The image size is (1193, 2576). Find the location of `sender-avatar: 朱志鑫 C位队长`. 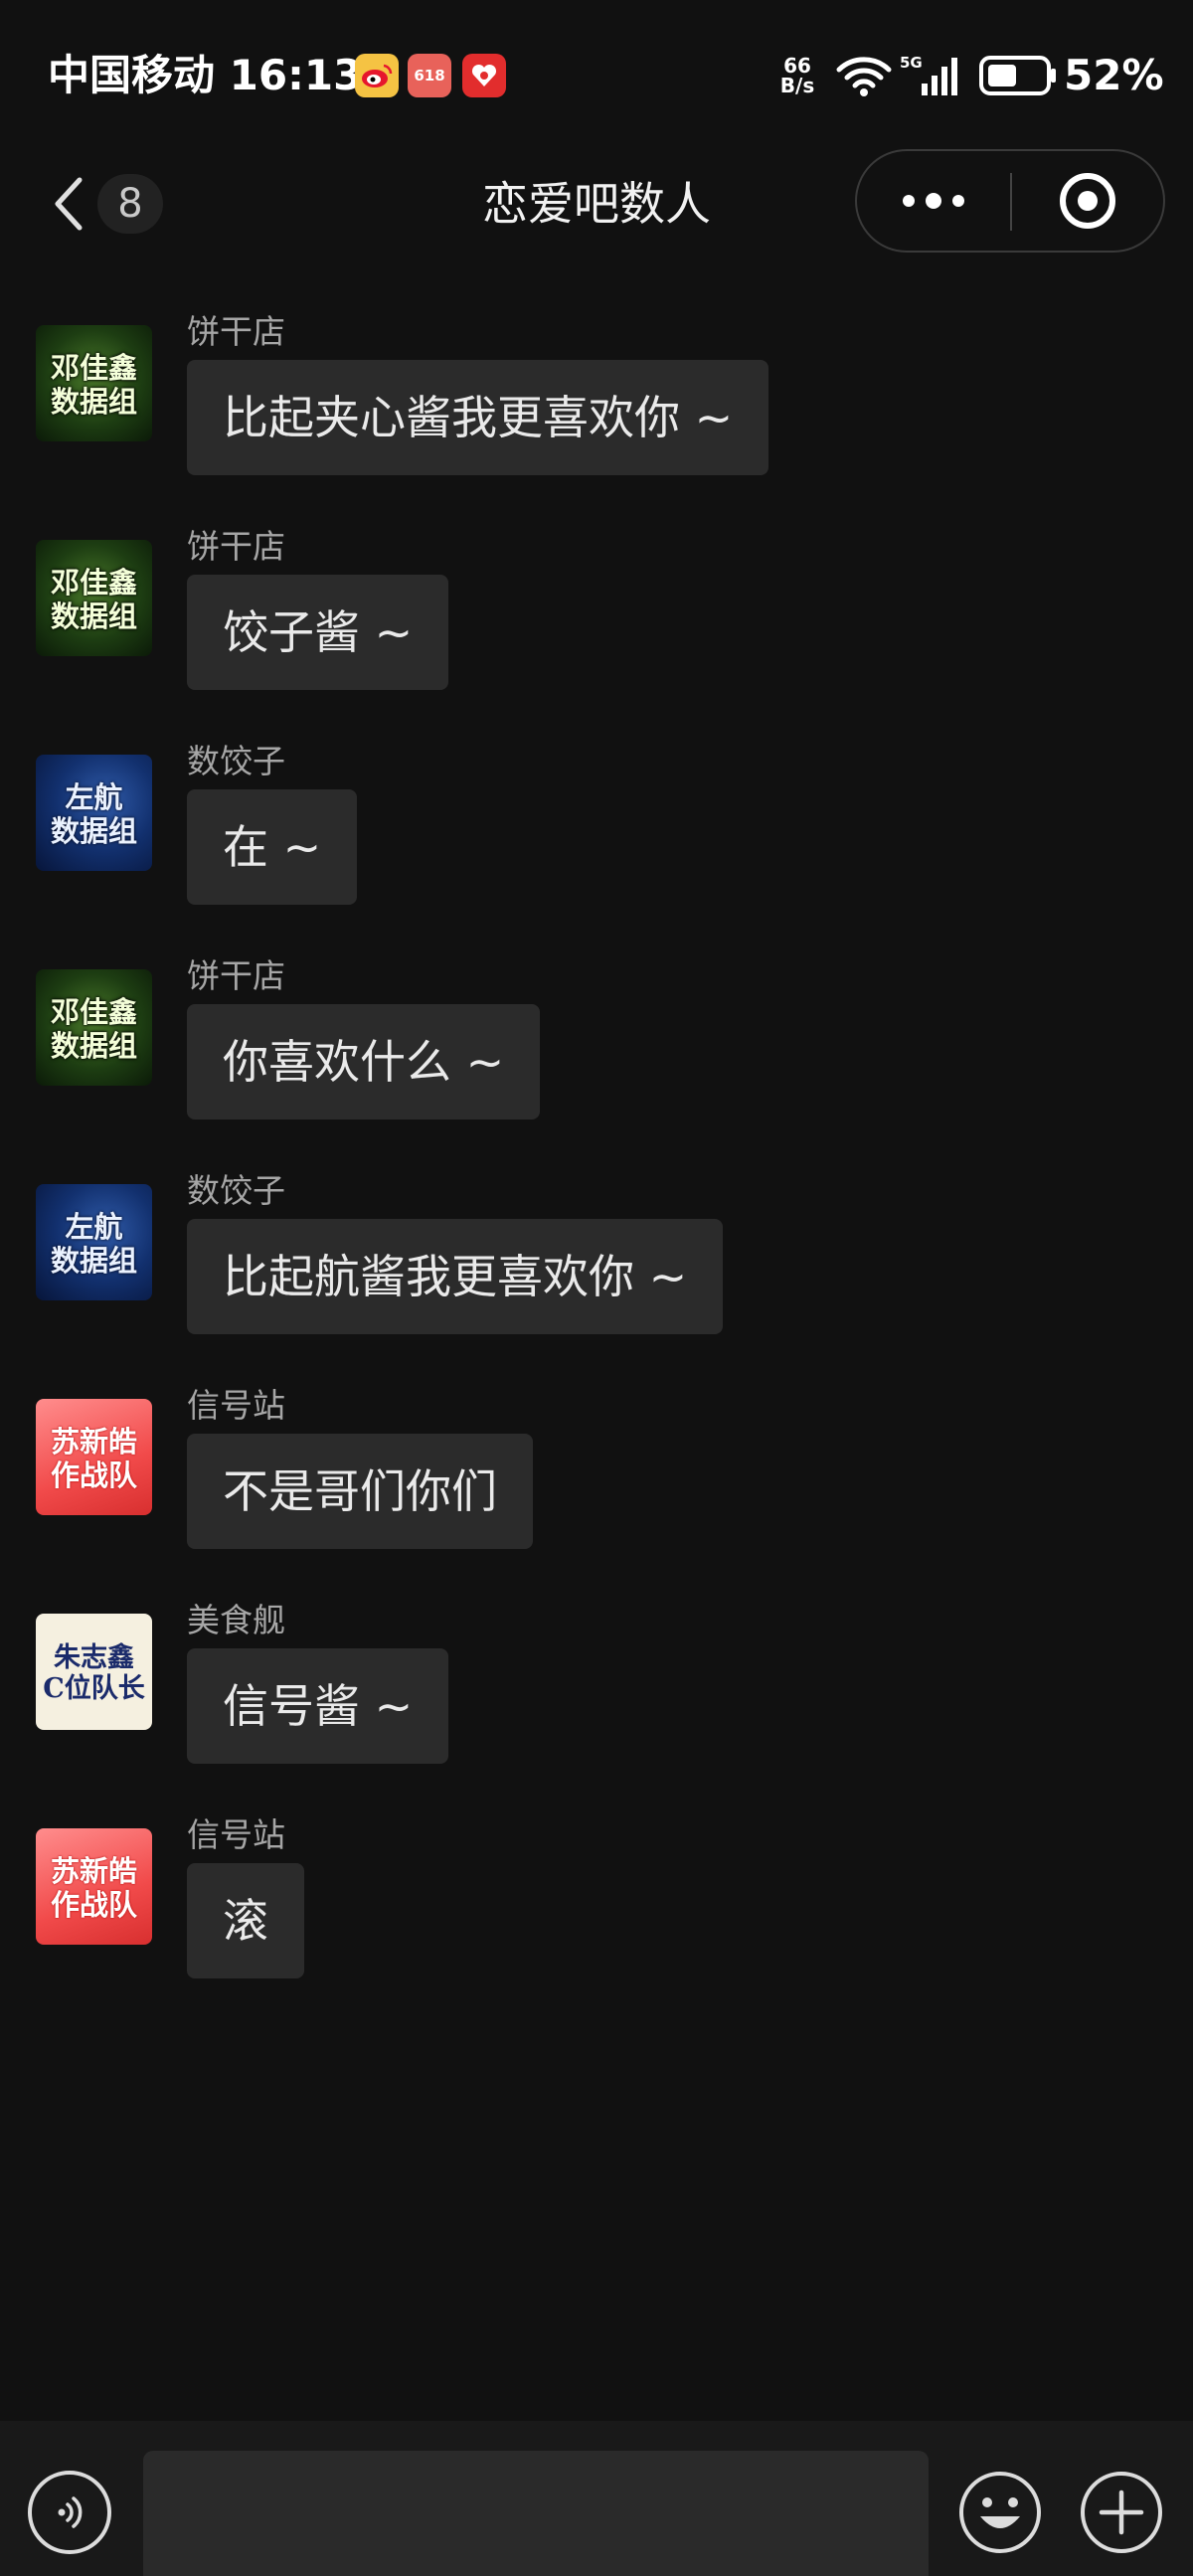

sender-avatar: 朱志鑫 C位队长 is located at coordinates (94, 1672).